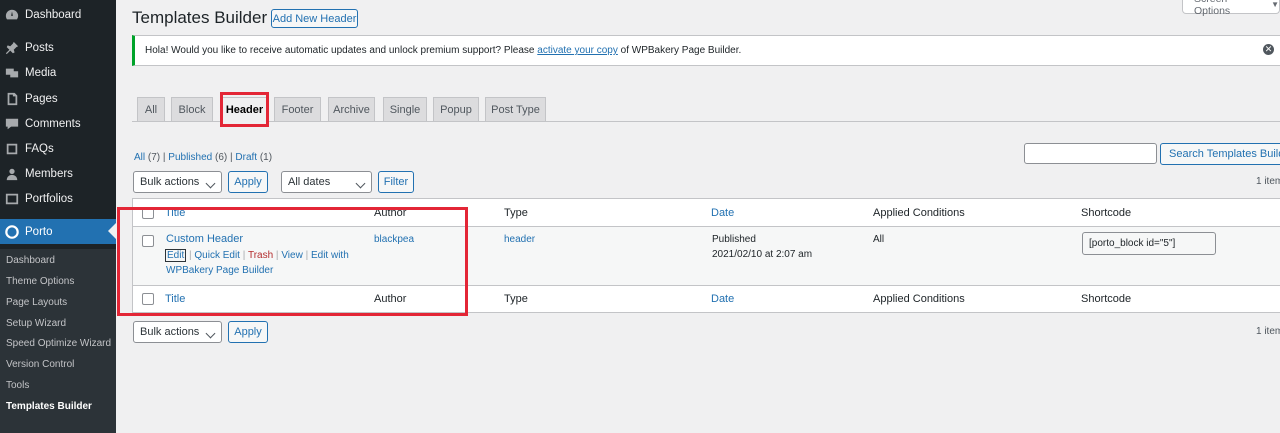 This screenshot has width=1280, height=433. I want to click on apply-button-top: Apply, so click(248, 182).